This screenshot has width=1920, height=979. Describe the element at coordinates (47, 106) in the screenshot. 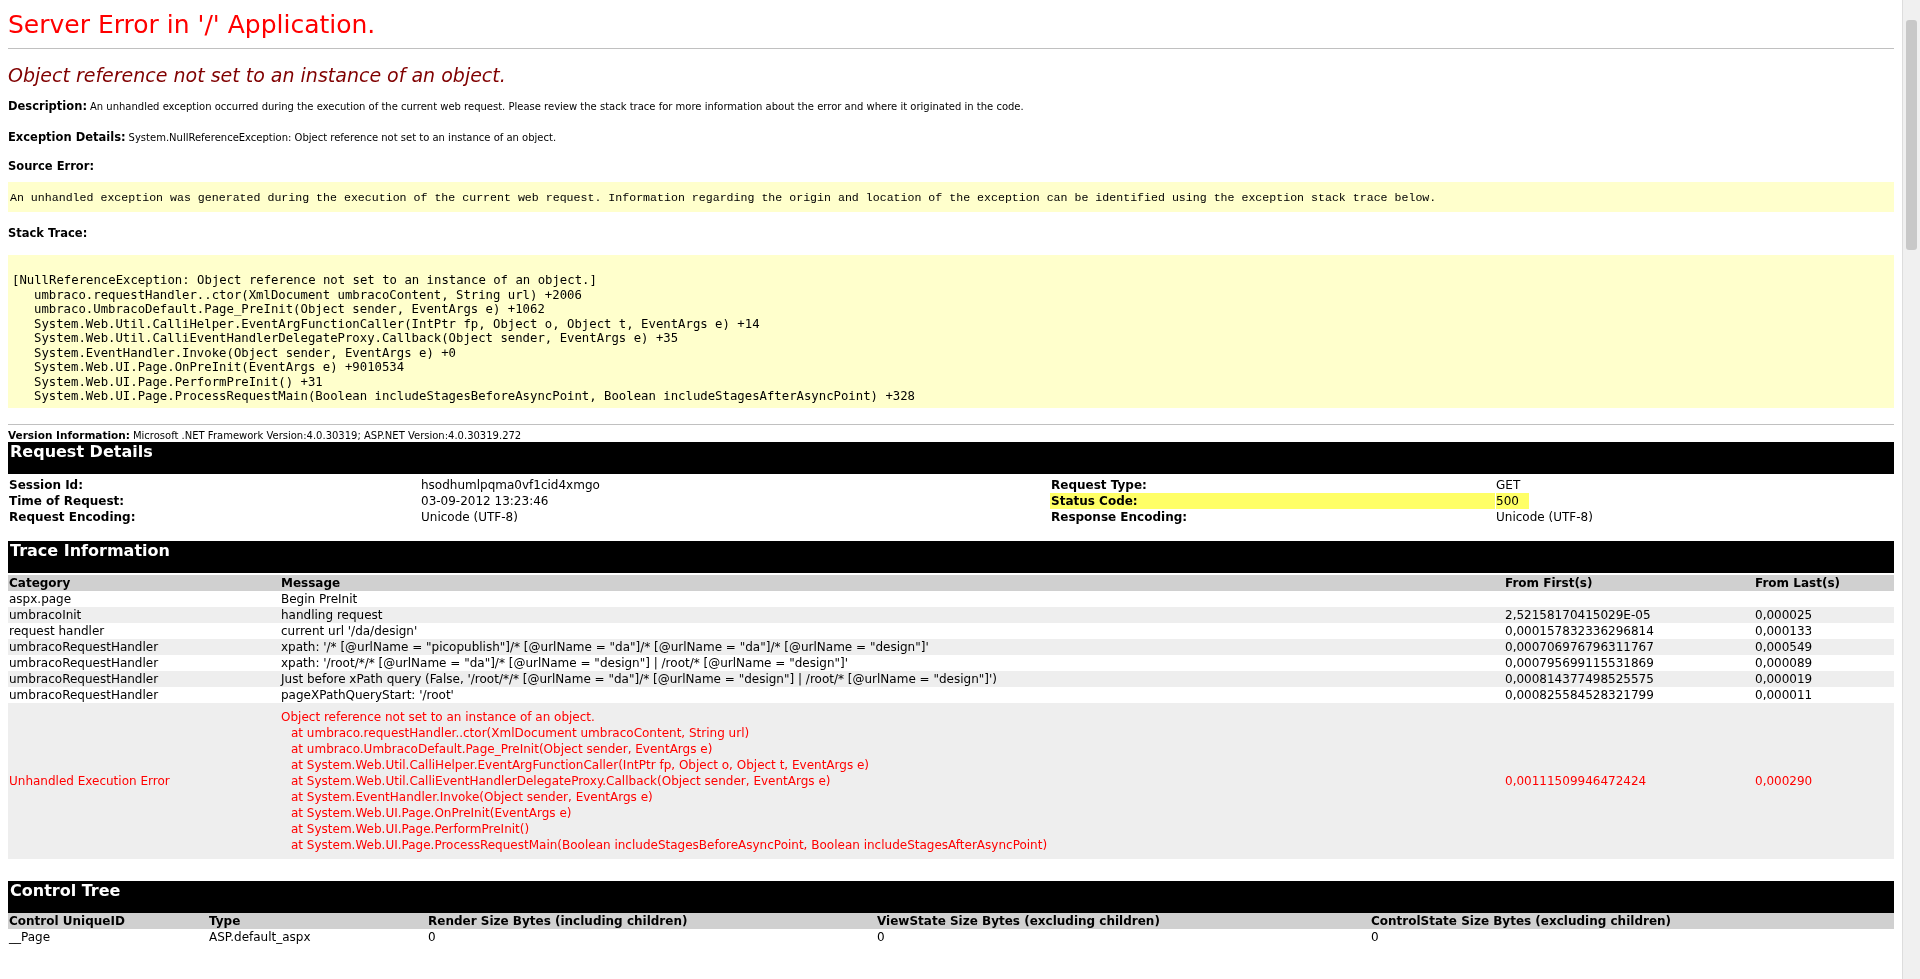

I see `description-label: Description:` at that location.